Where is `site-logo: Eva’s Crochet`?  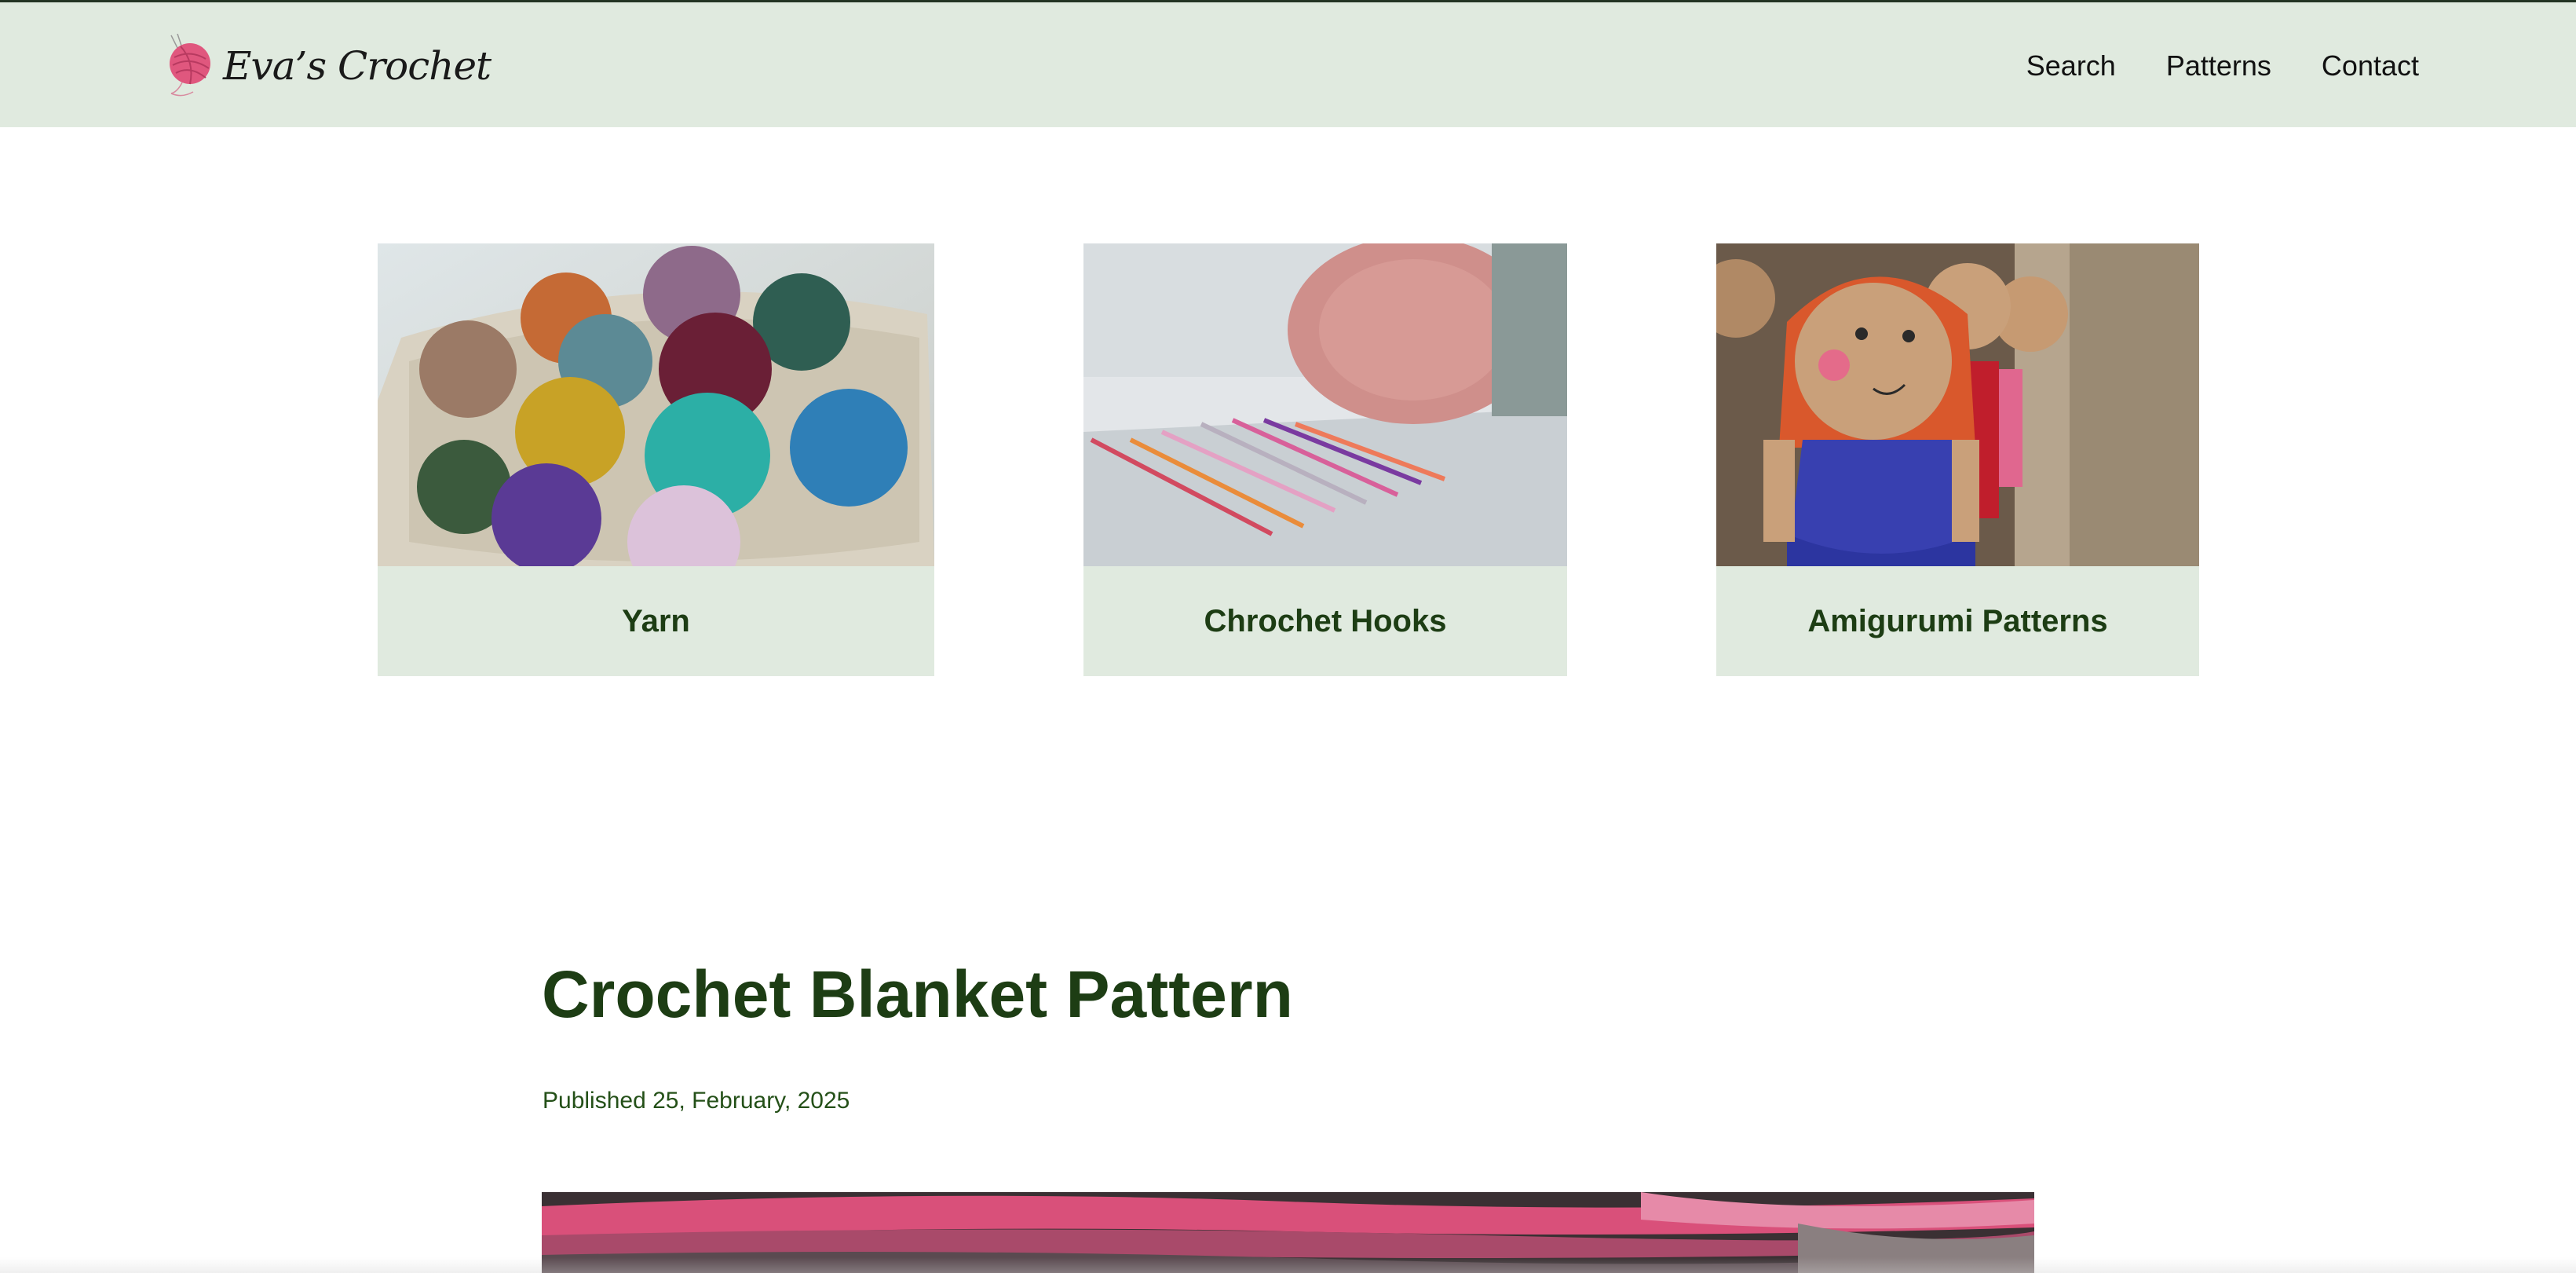
site-logo: Eva’s Crochet is located at coordinates (328, 66).